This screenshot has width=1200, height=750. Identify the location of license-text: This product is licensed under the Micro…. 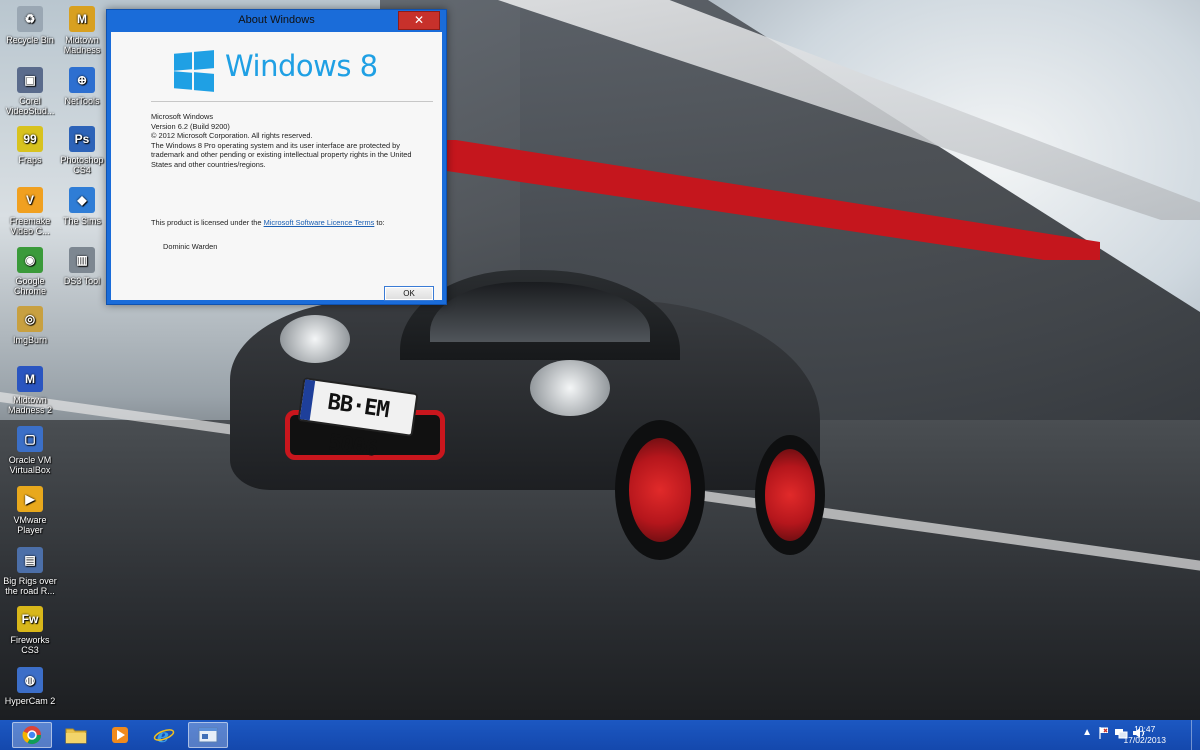
(286, 223).